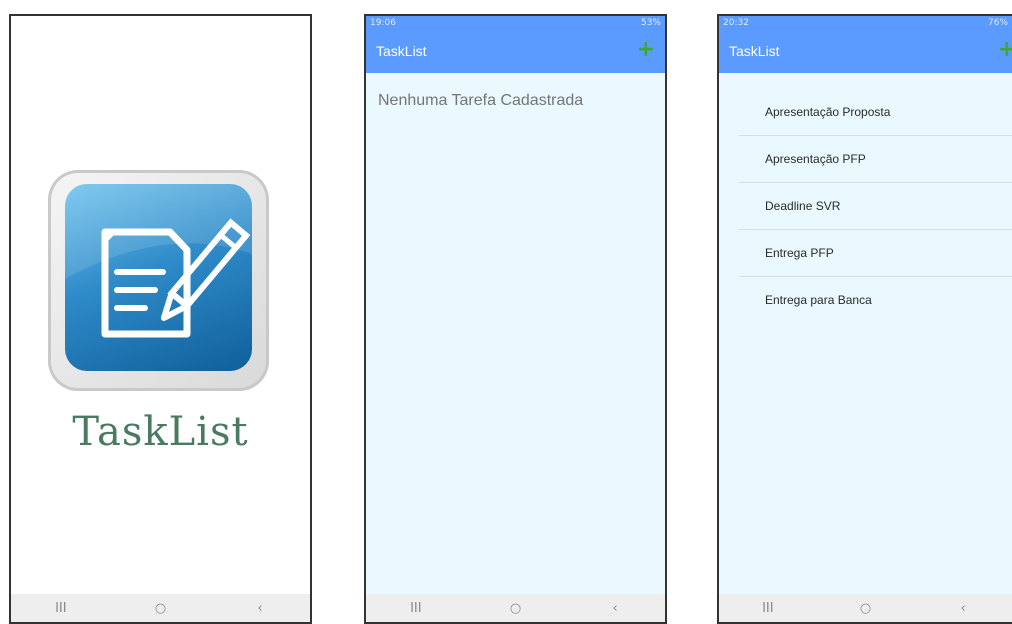 The width and height of the screenshot is (1012, 624). I want to click on battery-level: 53%, so click(650, 23).